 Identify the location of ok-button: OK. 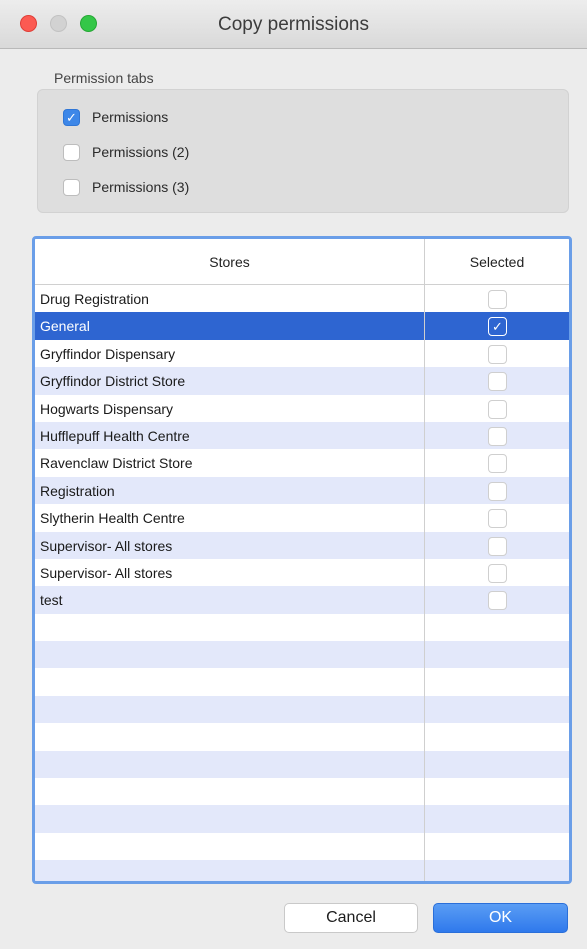
(500, 918).